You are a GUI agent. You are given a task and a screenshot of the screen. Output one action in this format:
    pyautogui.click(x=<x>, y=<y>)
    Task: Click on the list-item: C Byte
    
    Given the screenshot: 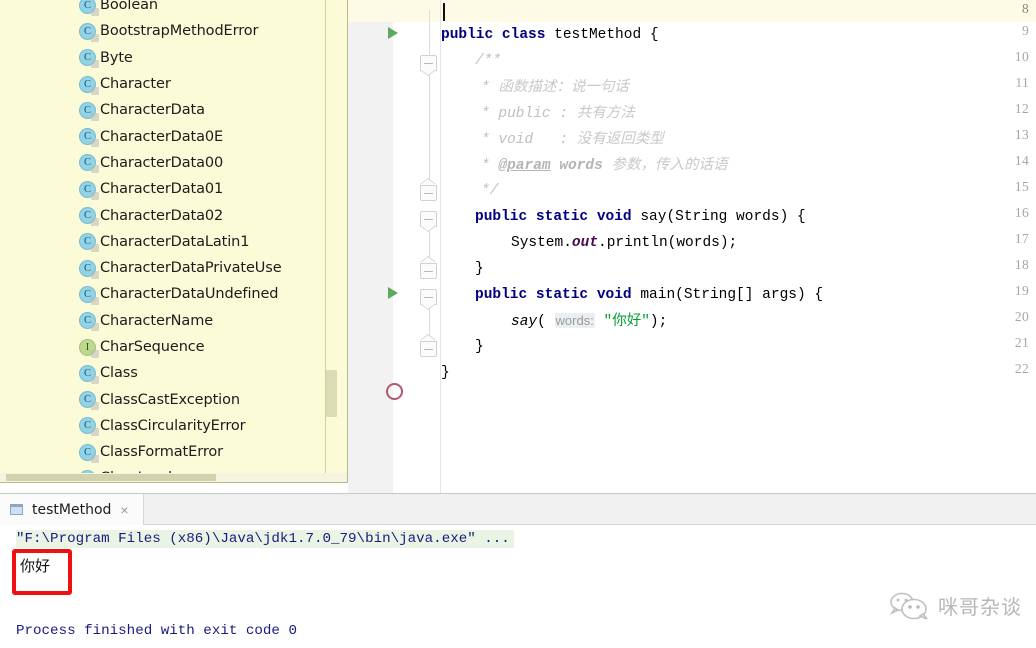 What is the action you would take?
    pyautogui.click(x=173, y=58)
    